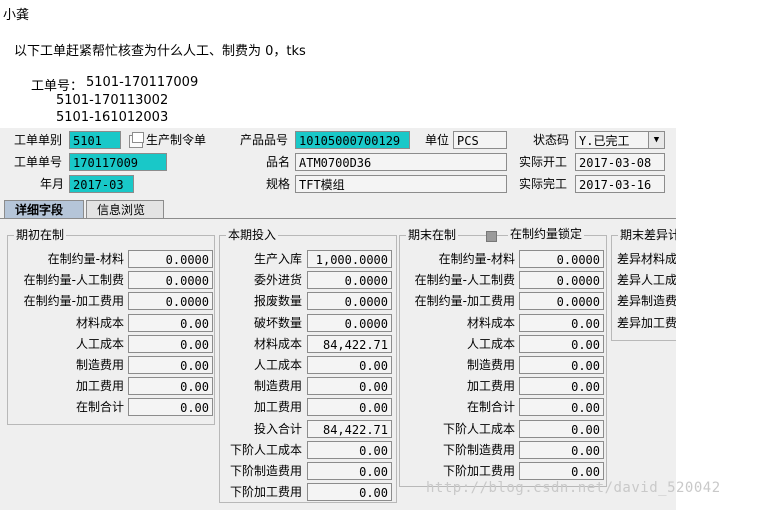 The image size is (769, 510). I want to click on email-sender: 小龚, so click(16, 15).